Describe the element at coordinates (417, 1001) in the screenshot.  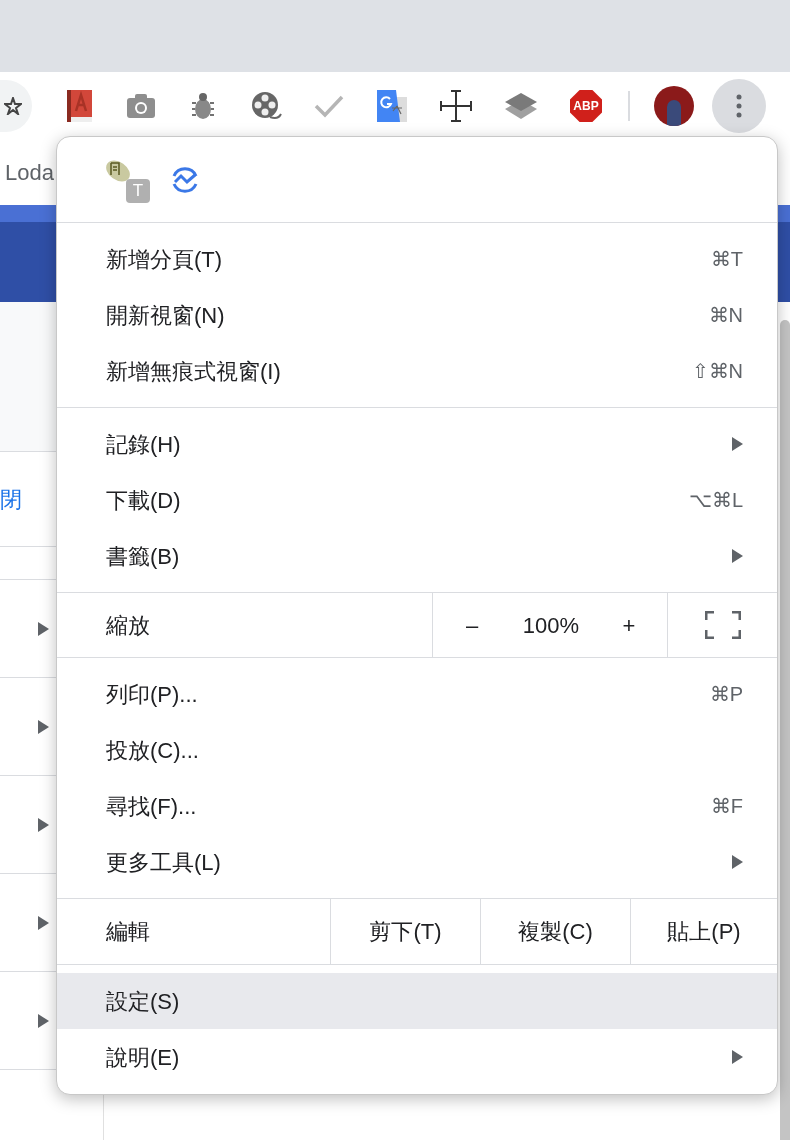
I see `menu-item: 設定(S)` at that location.